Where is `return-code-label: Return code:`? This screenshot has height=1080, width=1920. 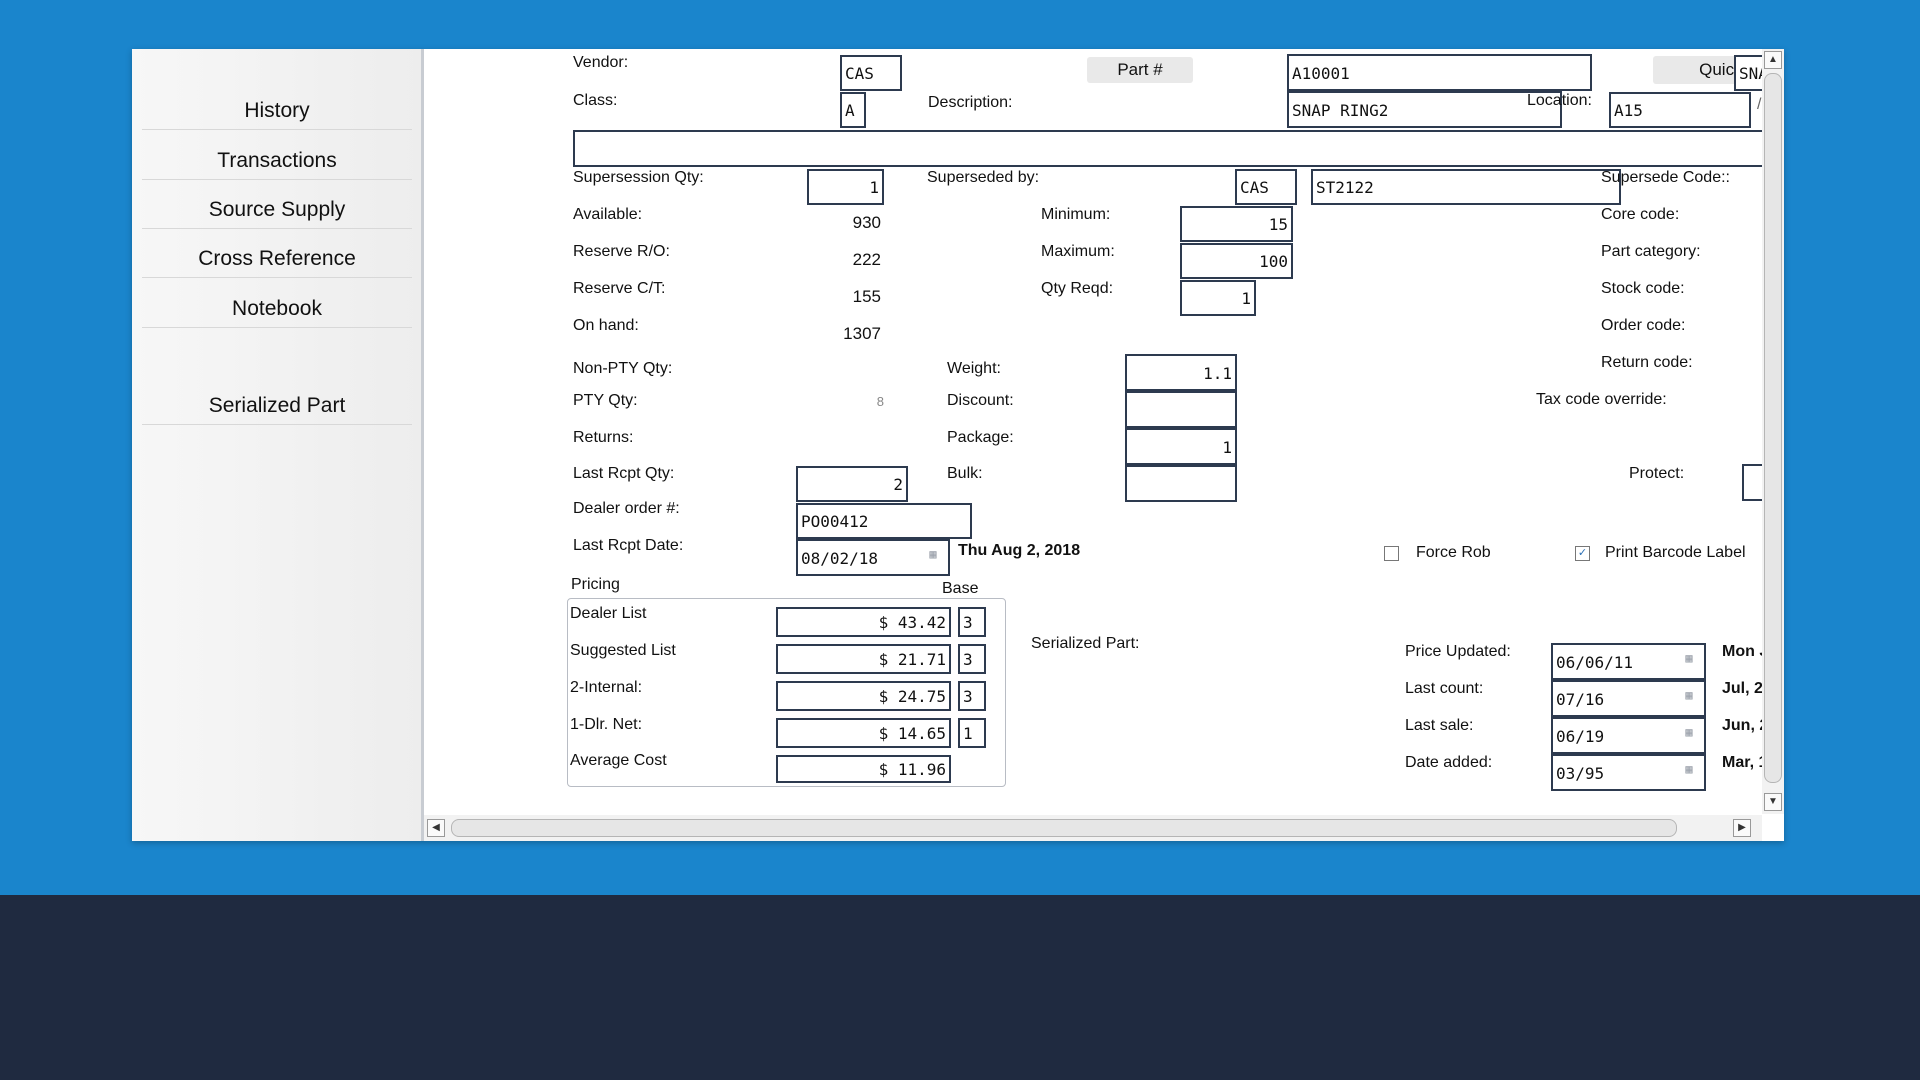 return-code-label: Return code: is located at coordinates (1647, 362).